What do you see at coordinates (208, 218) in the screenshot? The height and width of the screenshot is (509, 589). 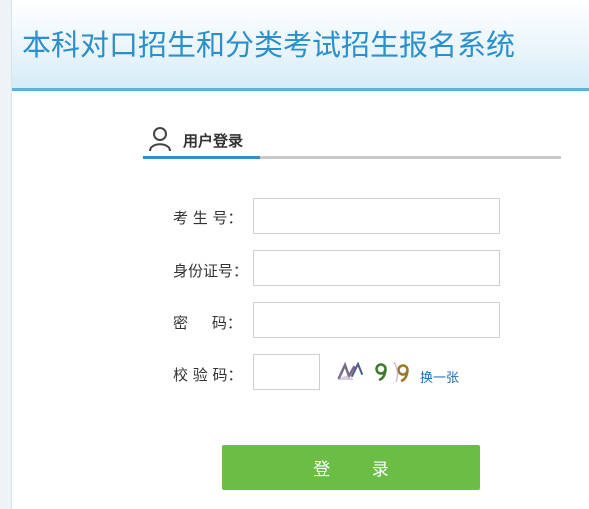 I see `exam-no-label: 考 生 号：` at bounding box center [208, 218].